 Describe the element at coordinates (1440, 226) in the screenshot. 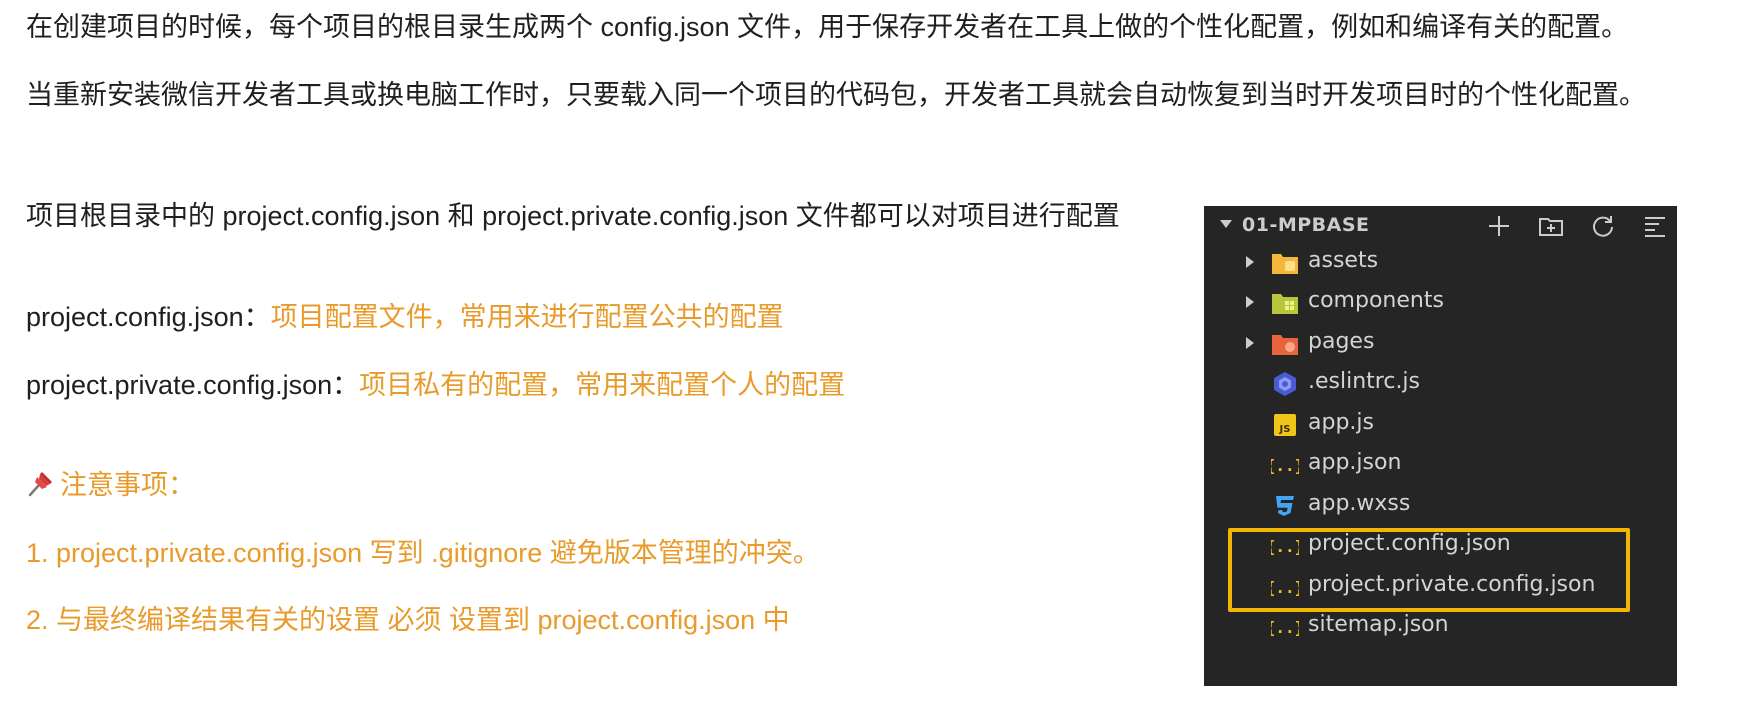

I see `explorer-header: 01-MPBASE` at that location.